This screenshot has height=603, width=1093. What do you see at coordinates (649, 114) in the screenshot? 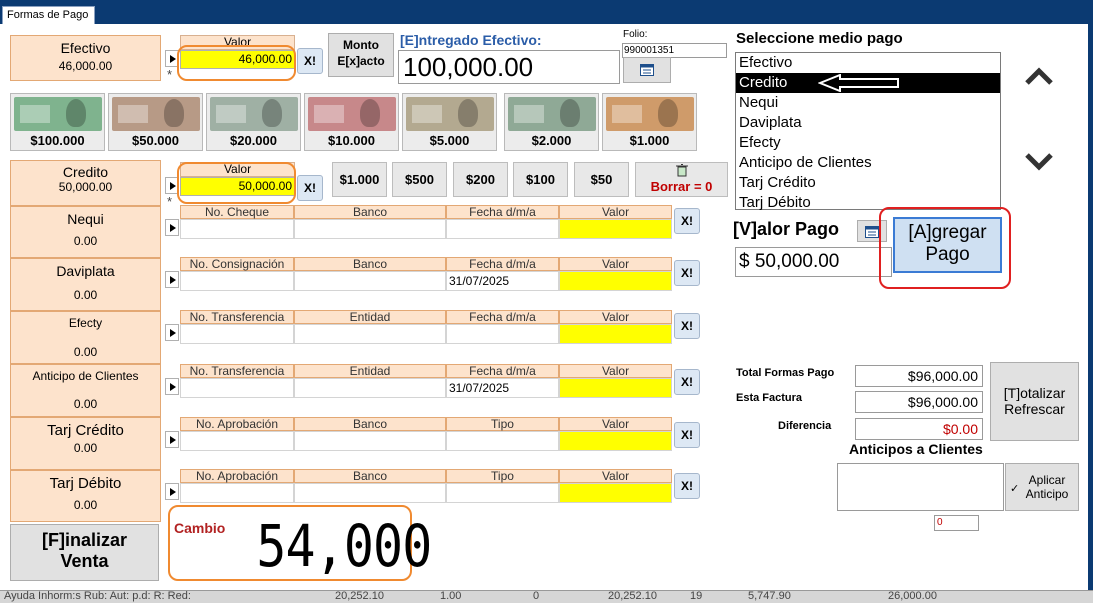
I see `banknote-1000-image` at bounding box center [649, 114].